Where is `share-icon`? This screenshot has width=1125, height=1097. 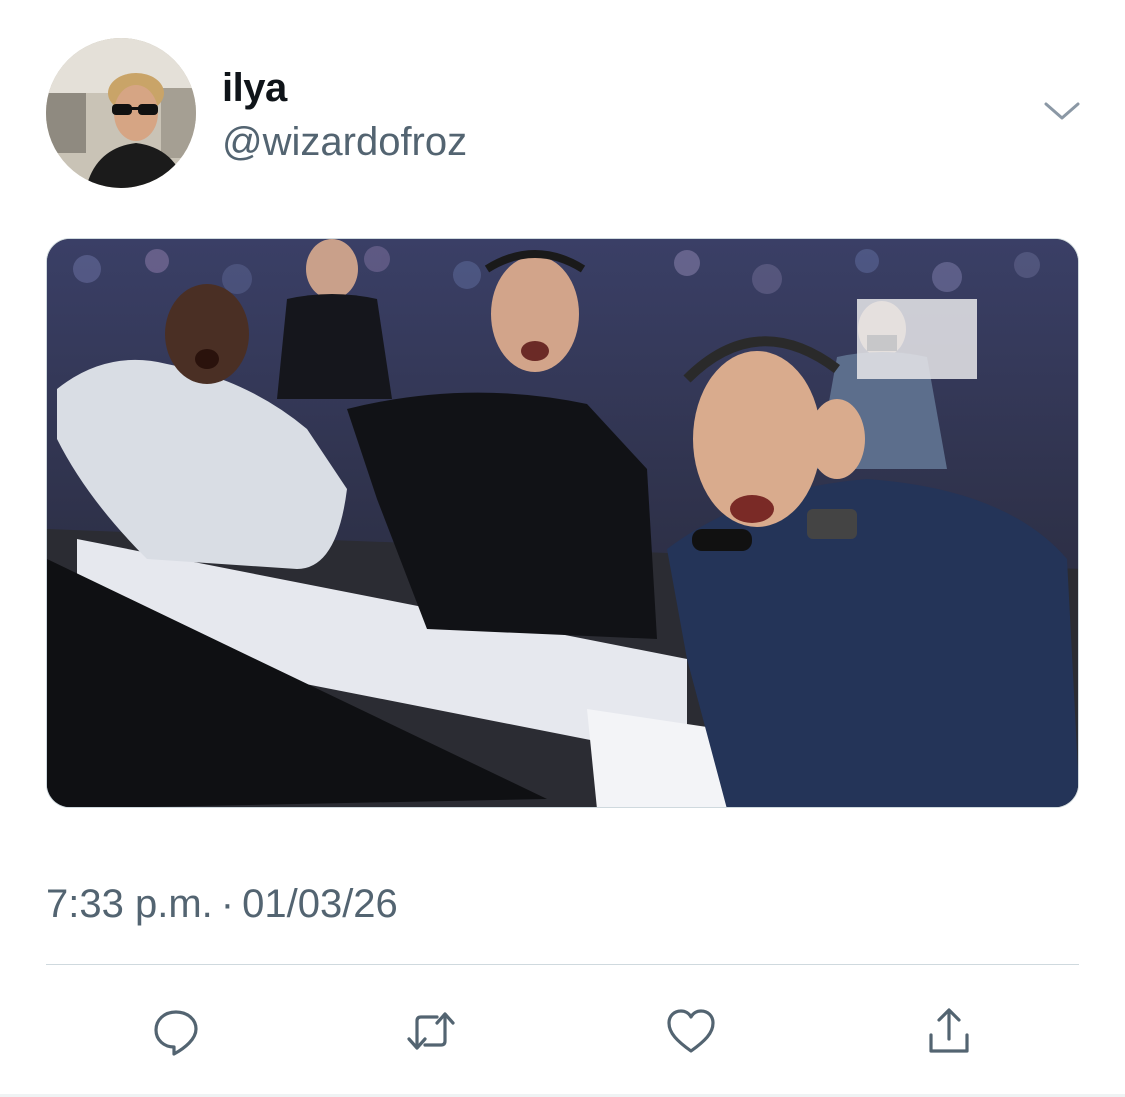 share-icon is located at coordinates (949, 1030).